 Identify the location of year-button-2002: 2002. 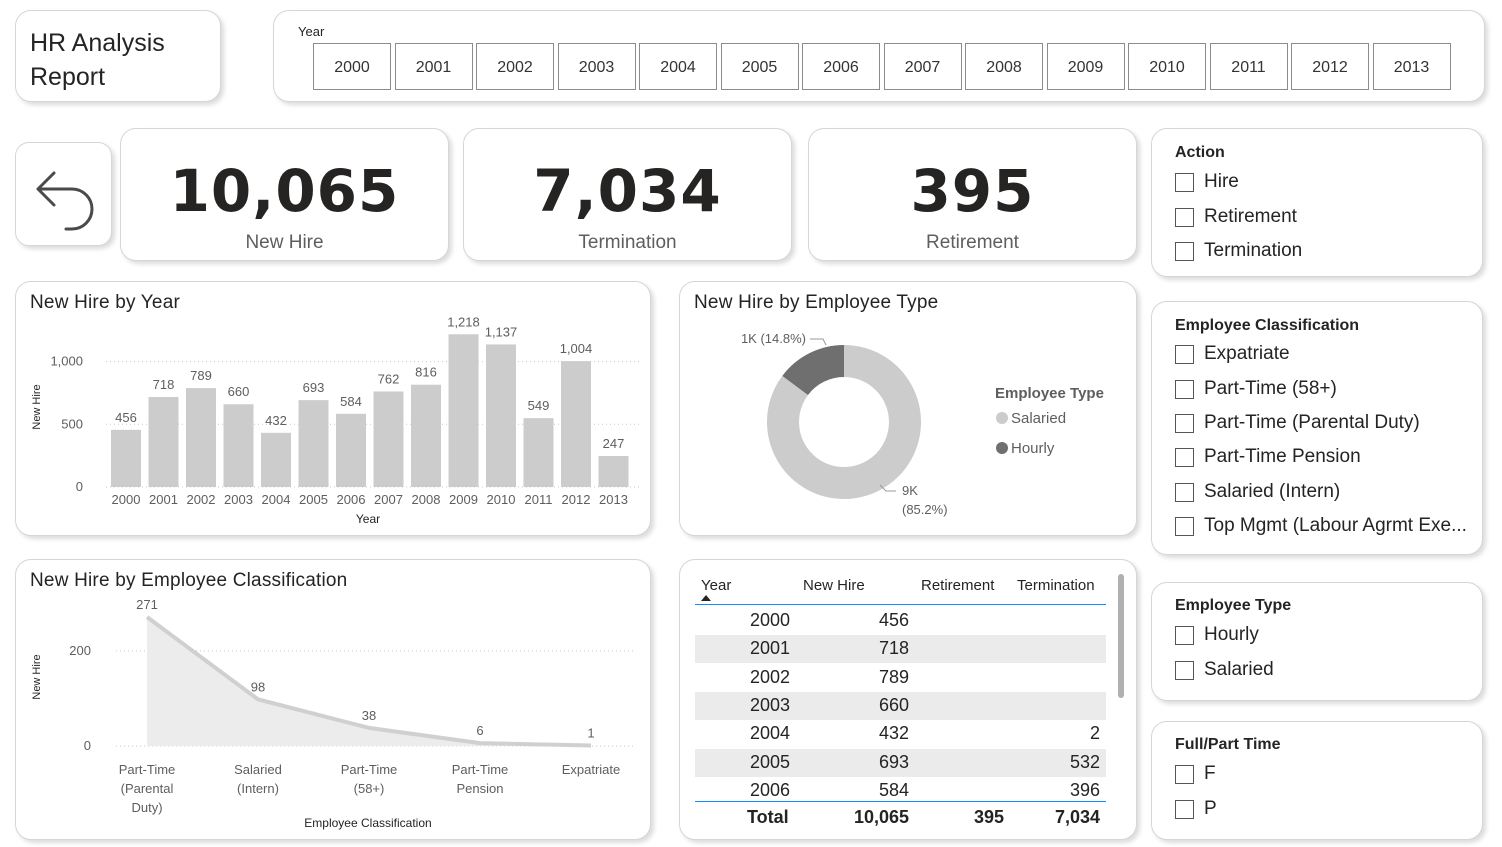
(515, 66).